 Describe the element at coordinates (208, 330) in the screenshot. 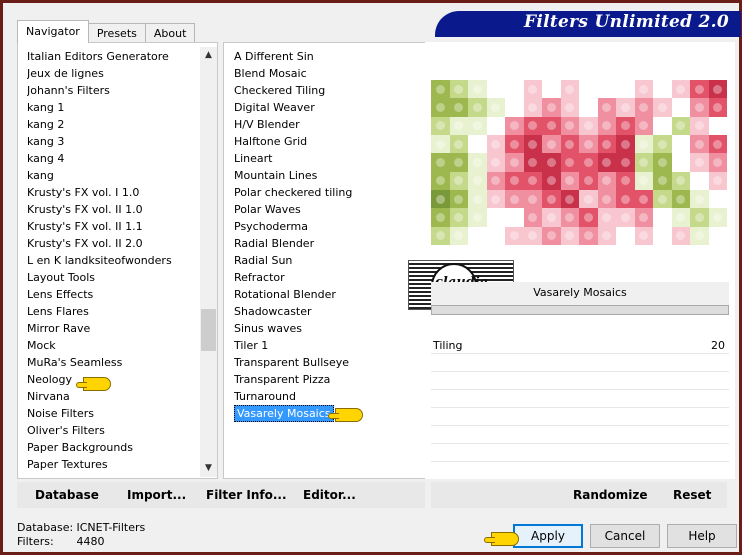

I see `scroll-thumb` at that location.